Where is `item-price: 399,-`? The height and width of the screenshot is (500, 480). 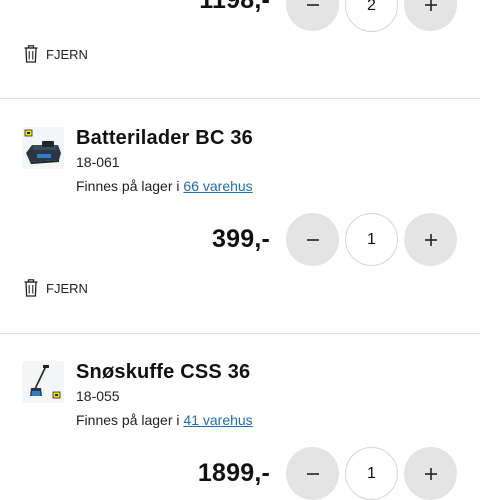
item-price: 399,- is located at coordinates (241, 239).